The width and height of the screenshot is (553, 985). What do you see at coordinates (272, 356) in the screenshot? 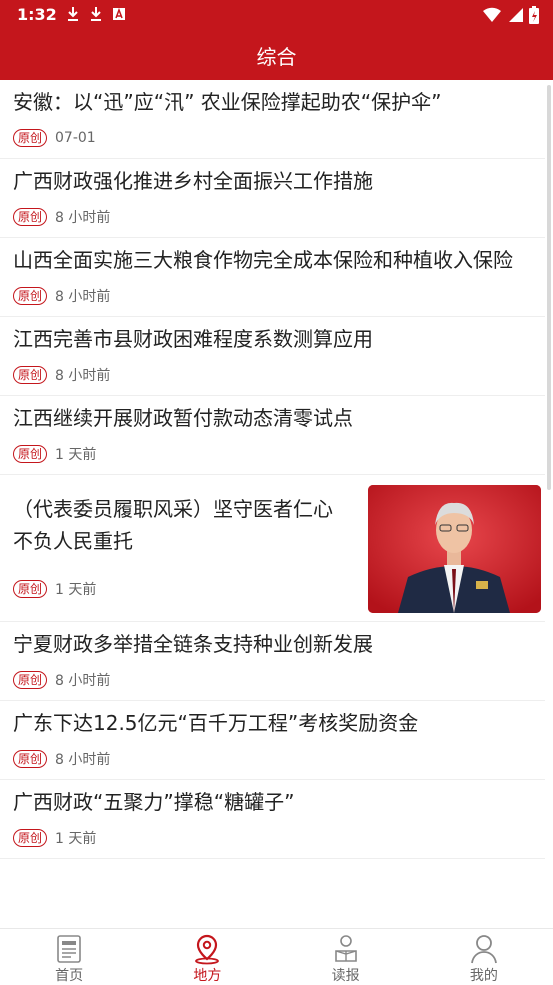
I see `article-item: 江西完善市县财政困难程度系数测算应用 原创 8 小时前` at bounding box center [272, 356].